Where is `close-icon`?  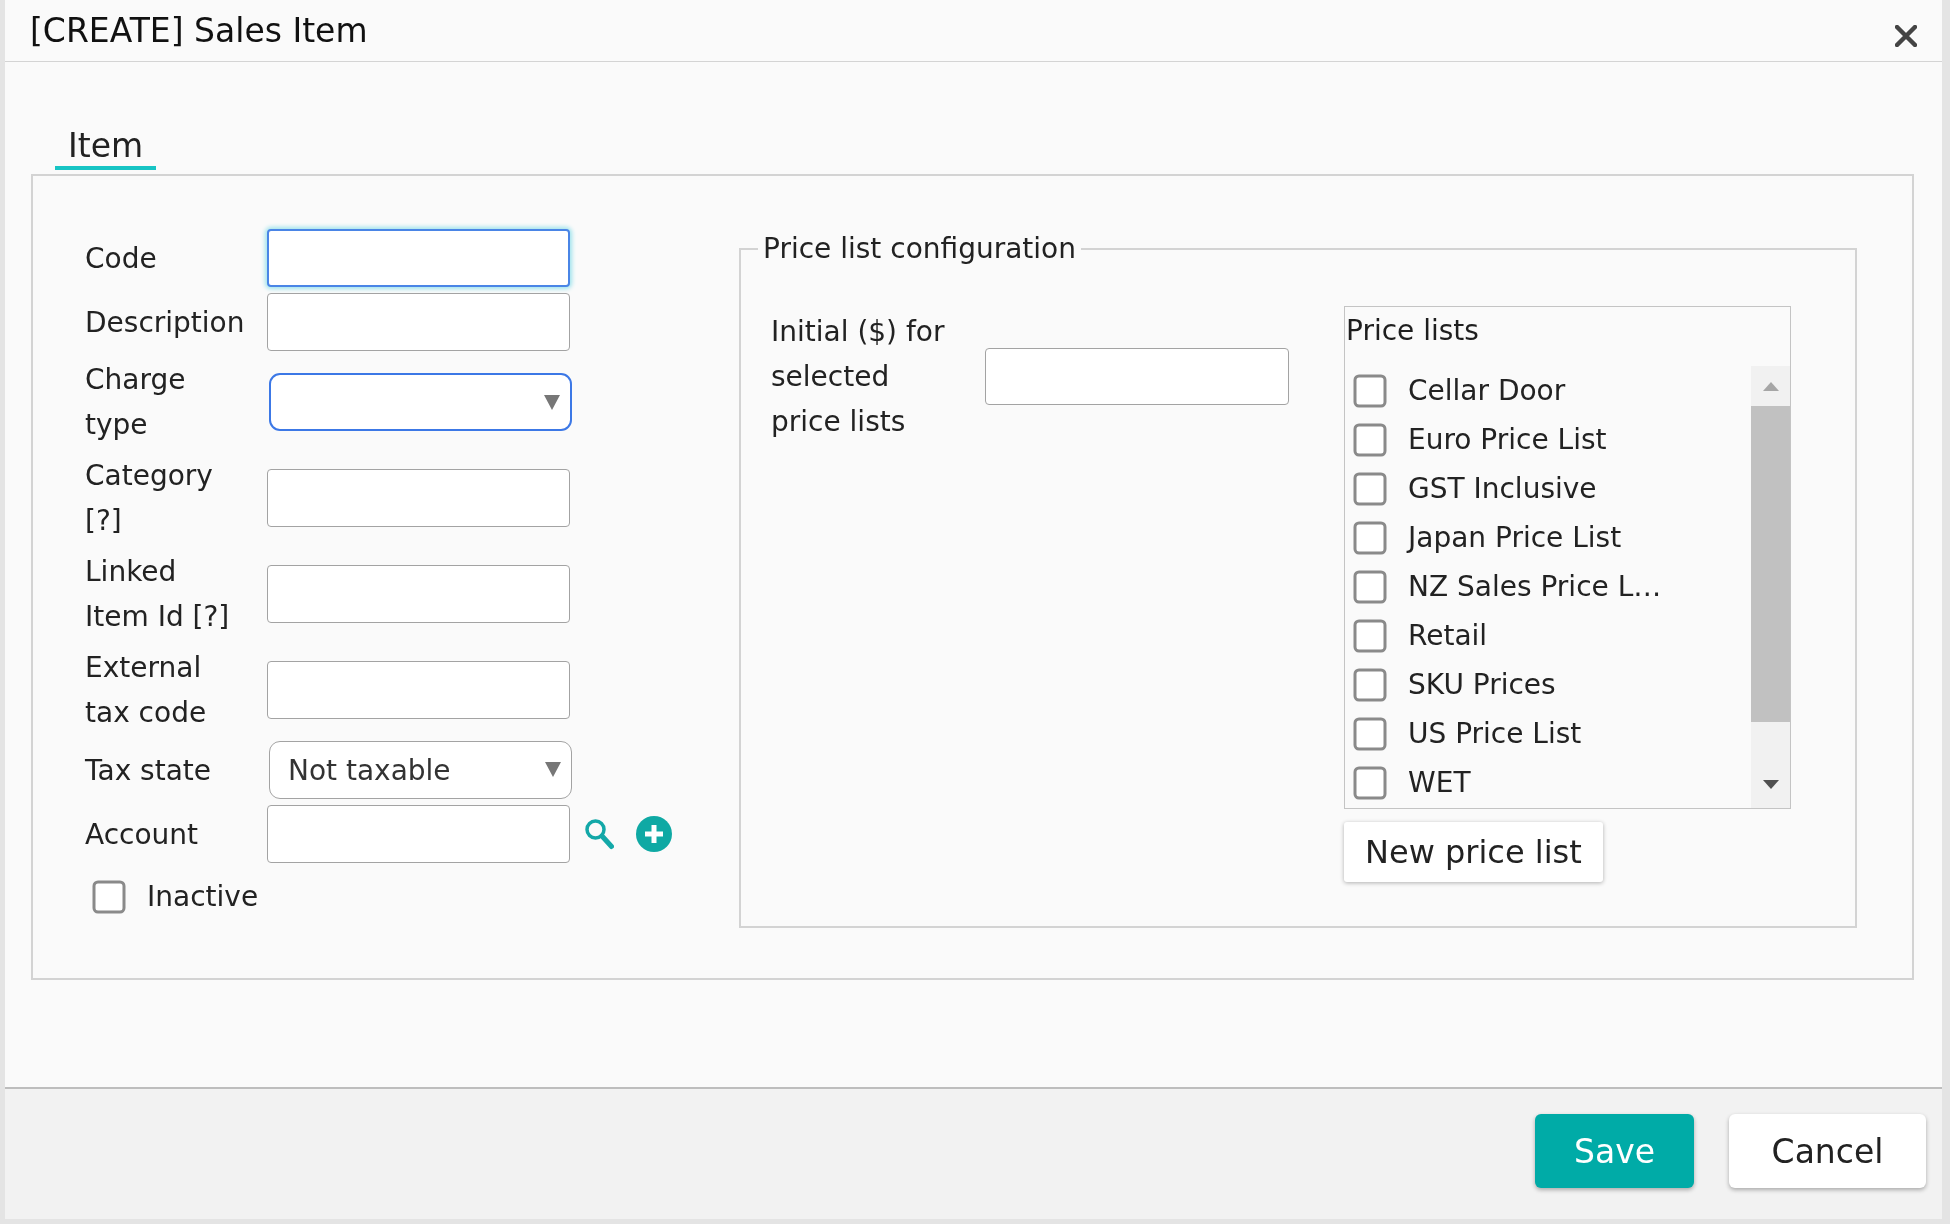
close-icon is located at coordinates (1906, 35).